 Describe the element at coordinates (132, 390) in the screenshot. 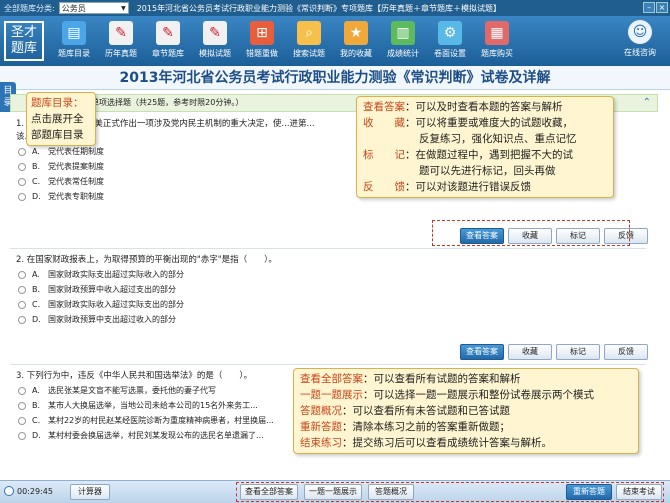

I see `option-text: 选民张某是文盲不能写选票，委托他的妻子代写` at that location.